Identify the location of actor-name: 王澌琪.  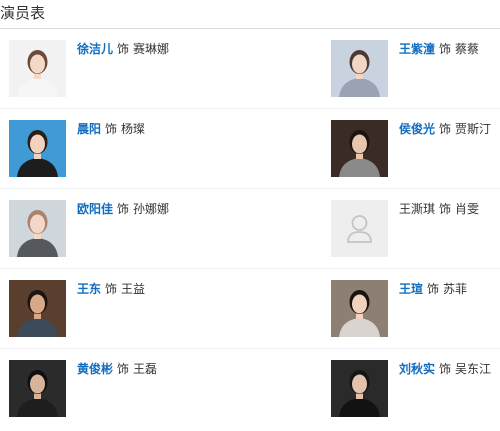
(417, 209).